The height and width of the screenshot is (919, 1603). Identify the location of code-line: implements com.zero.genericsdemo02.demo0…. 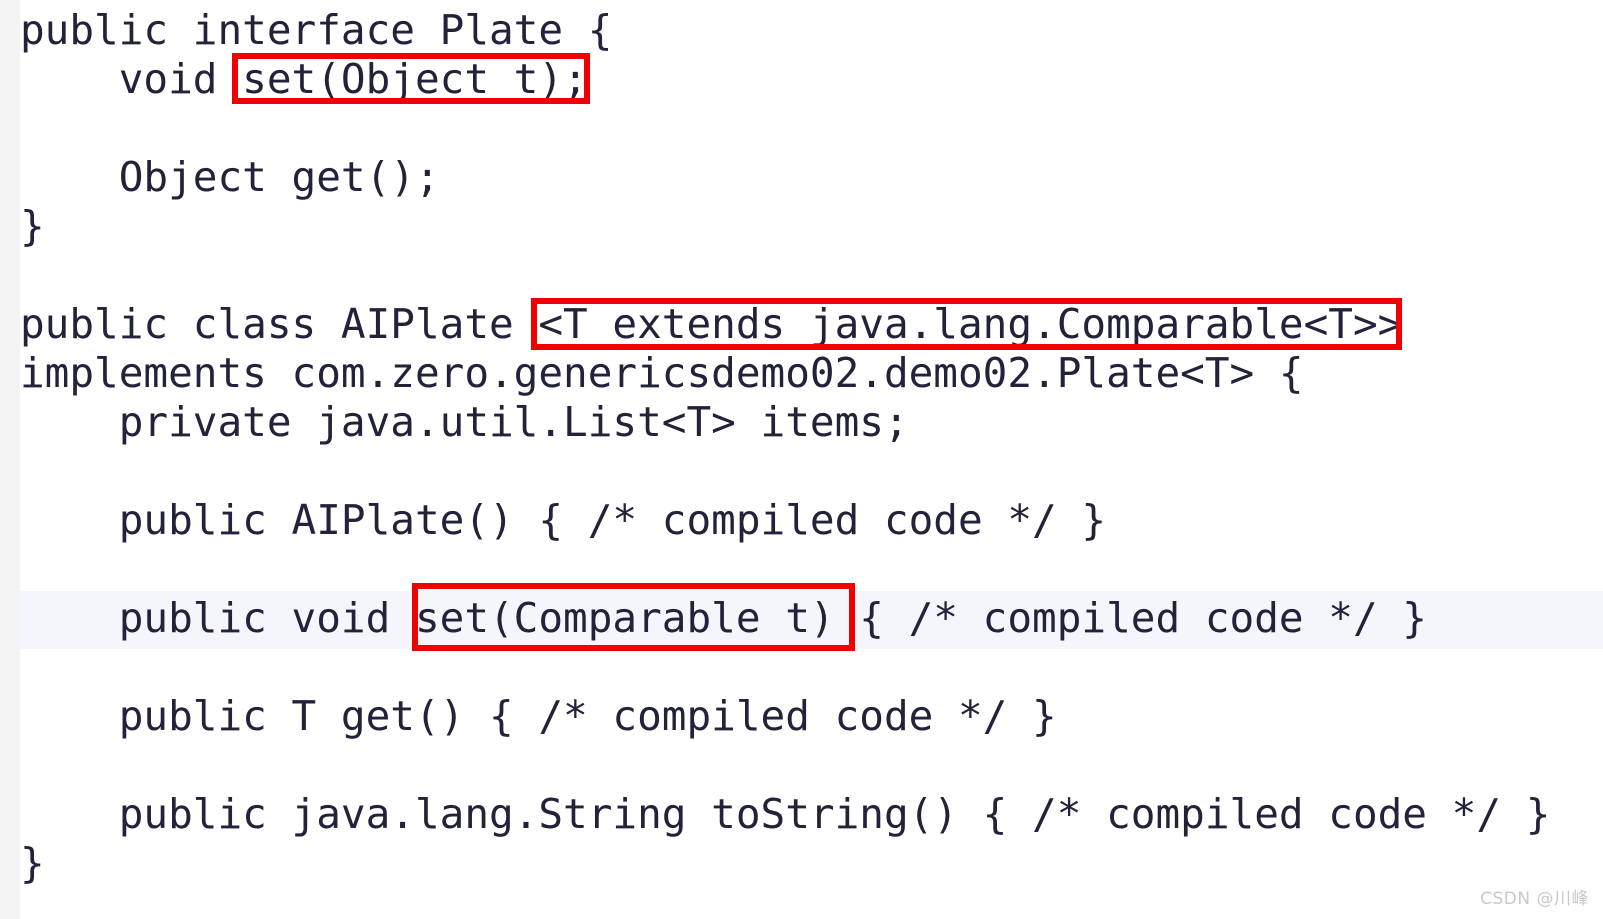
(662, 373).